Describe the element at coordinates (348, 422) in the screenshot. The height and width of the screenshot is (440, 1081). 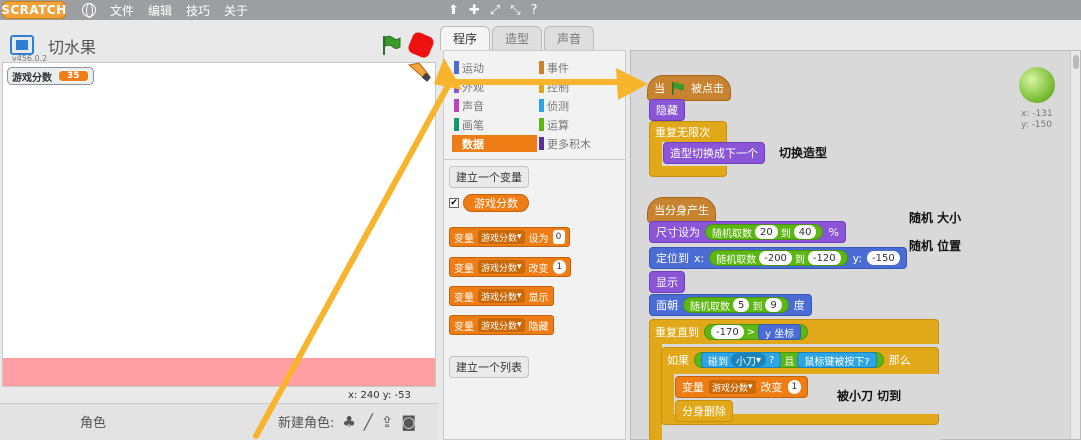
I see `sprite-library-icon: ♣` at that location.